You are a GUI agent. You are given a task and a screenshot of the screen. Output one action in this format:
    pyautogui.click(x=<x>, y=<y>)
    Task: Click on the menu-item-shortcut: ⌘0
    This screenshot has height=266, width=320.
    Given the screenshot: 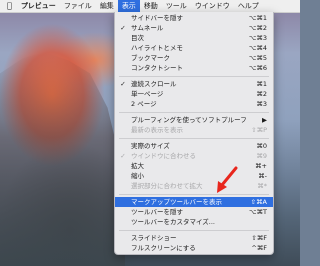 What is the action you would take?
    pyautogui.click(x=261, y=146)
    